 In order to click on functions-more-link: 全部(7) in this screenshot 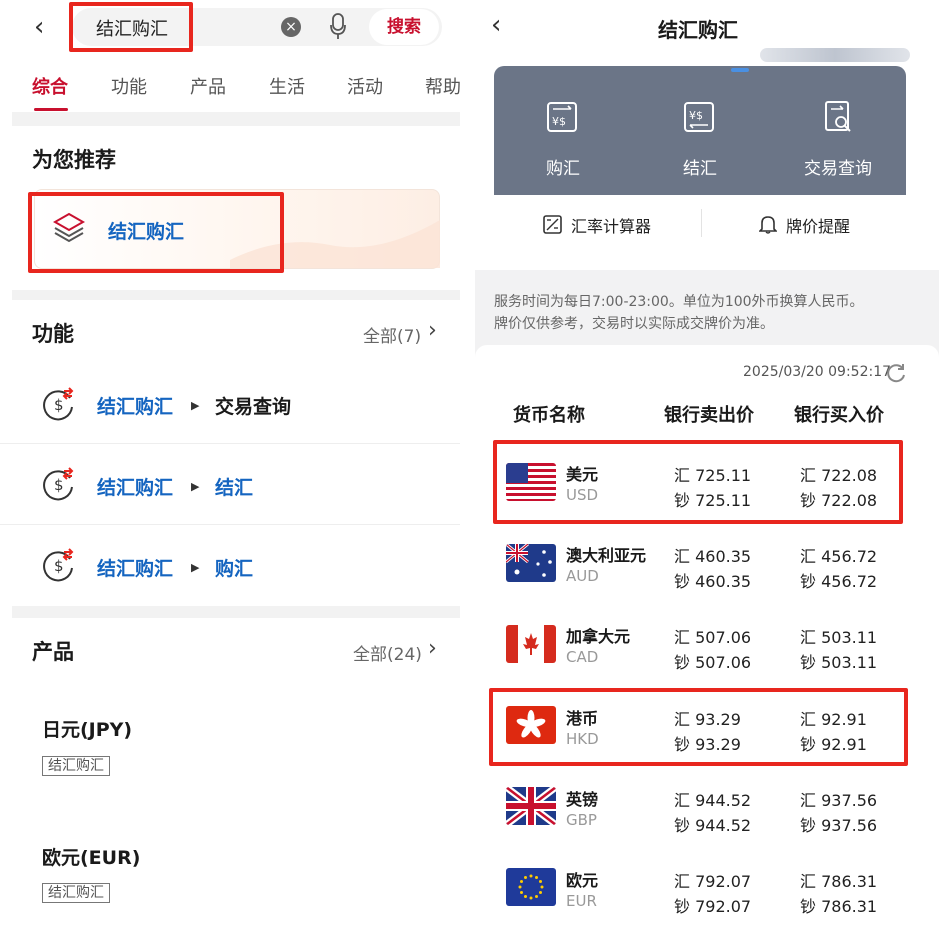, I will do `click(392, 334)`.